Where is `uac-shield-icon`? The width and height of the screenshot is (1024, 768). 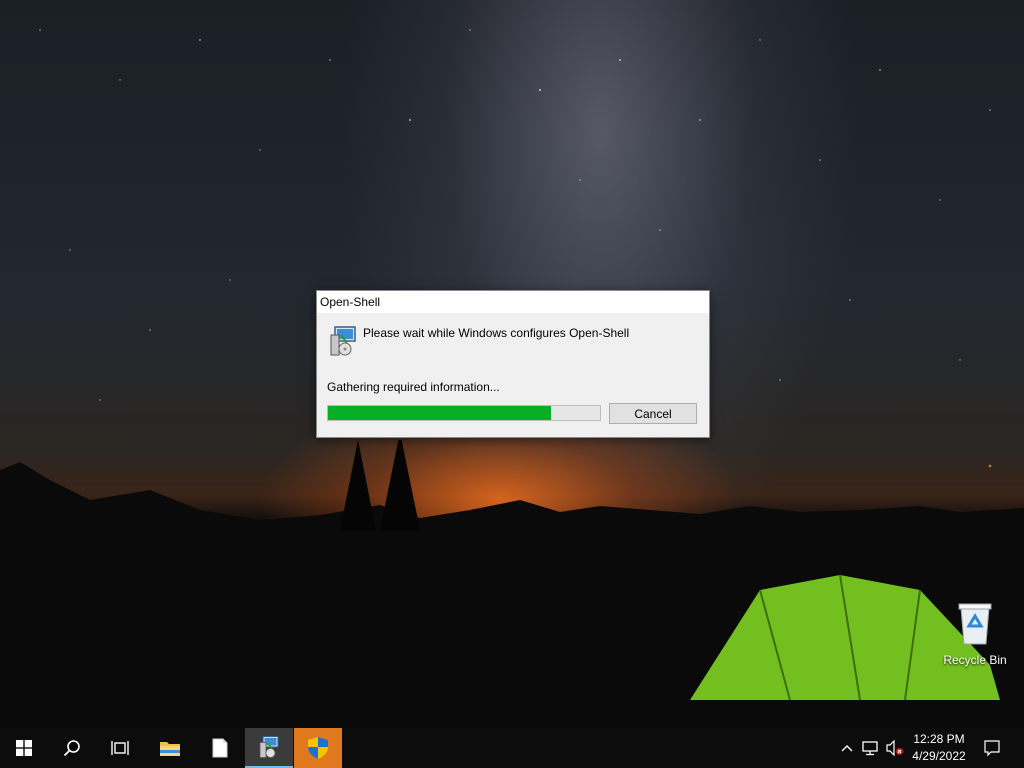
uac-shield-icon is located at coordinates (318, 748).